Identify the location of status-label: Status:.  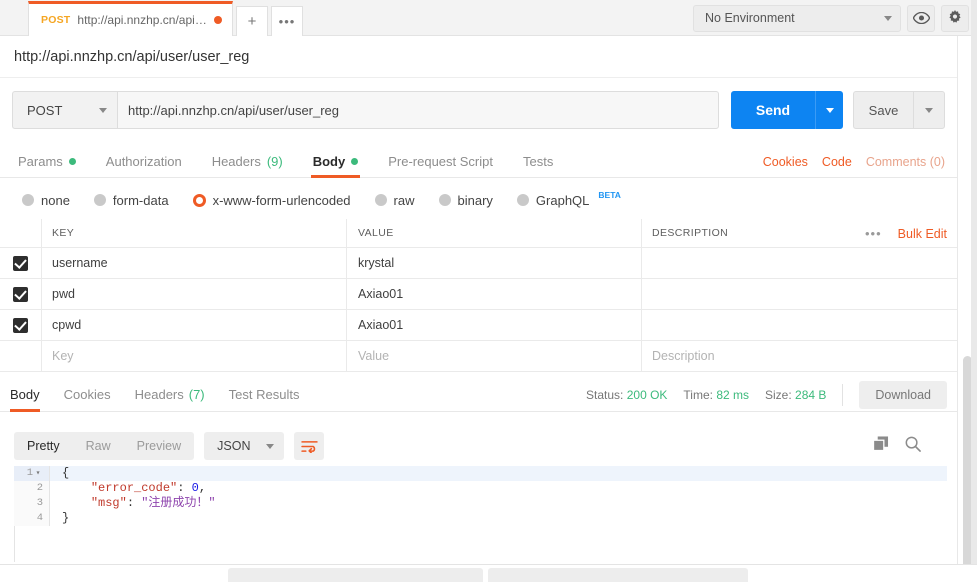
(605, 395).